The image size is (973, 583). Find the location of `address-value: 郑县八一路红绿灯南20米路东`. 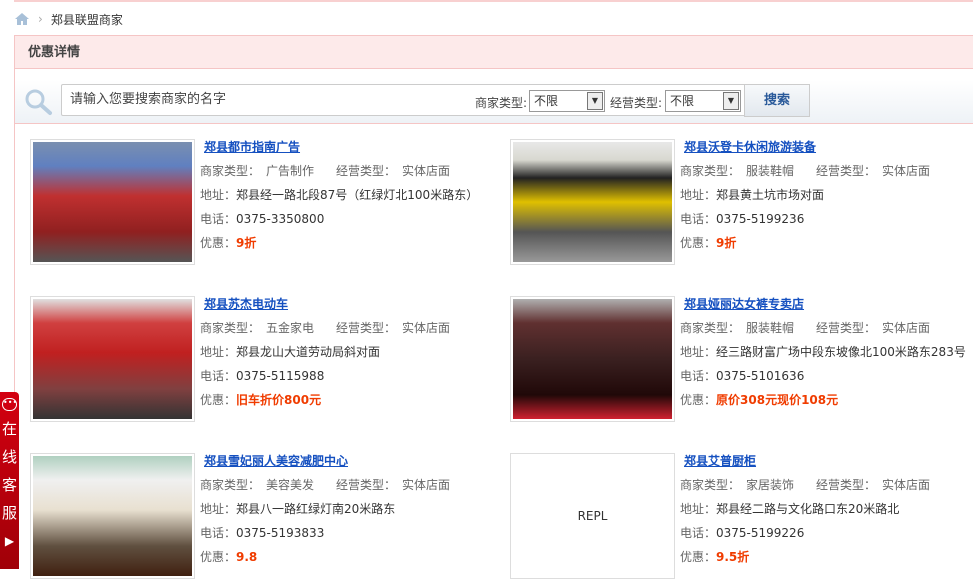

address-value: 郑县八一路红绿灯南20米路东 is located at coordinates (316, 509).